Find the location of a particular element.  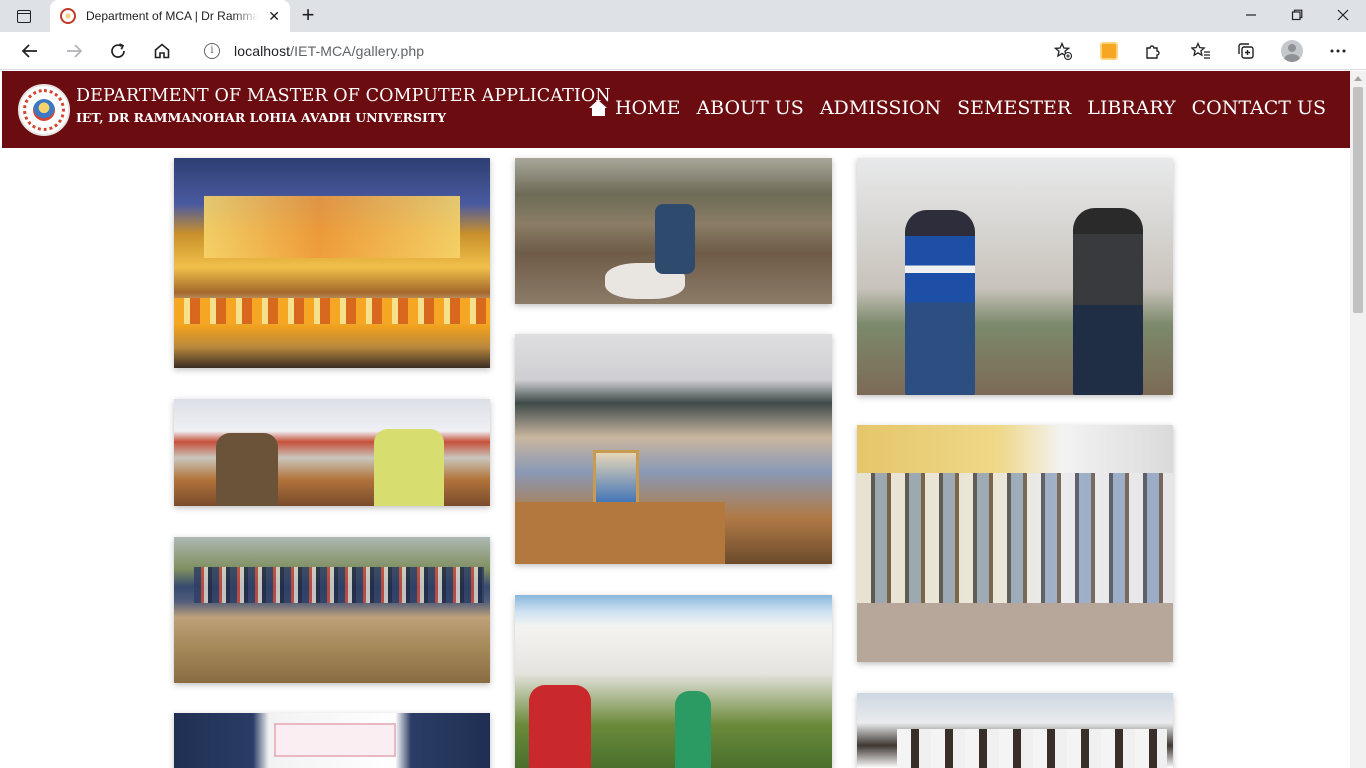

nav-library: LIBRARY is located at coordinates (1131, 108).